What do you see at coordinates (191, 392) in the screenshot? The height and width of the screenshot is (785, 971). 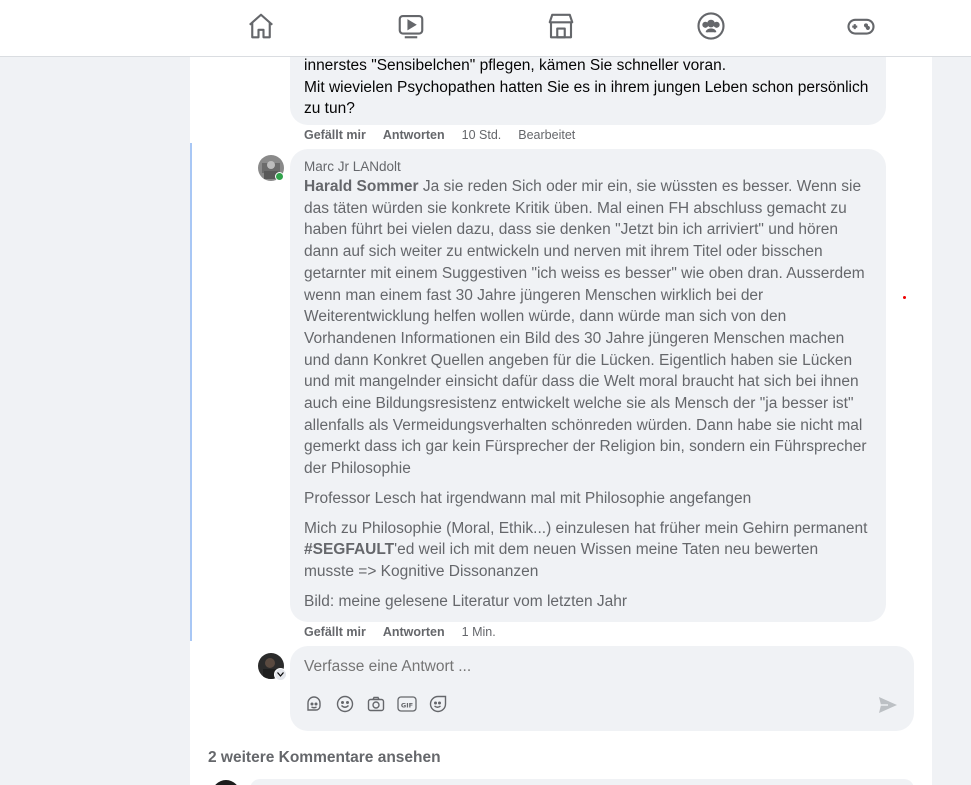 I see `thread-line` at bounding box center [191, 392].